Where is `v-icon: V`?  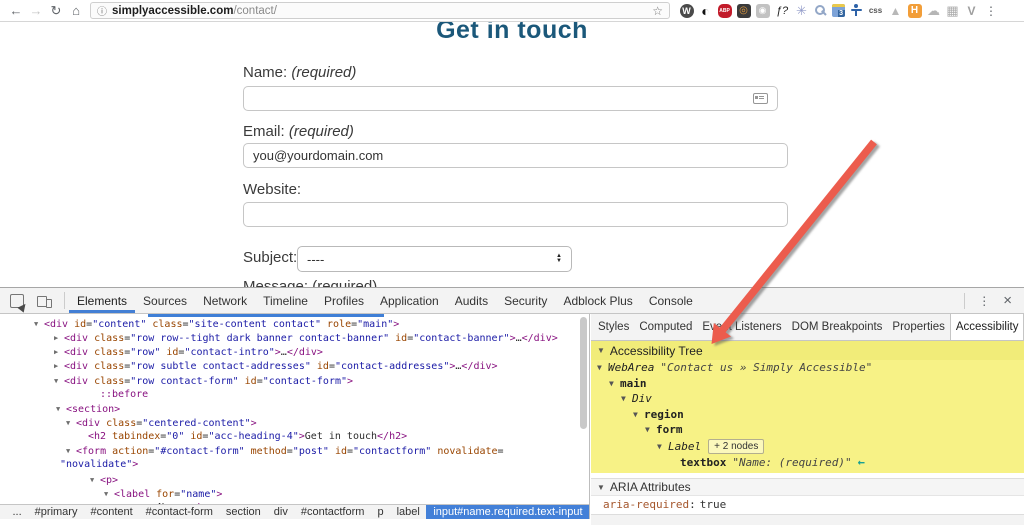
v-icon: V is located at coordinates (971, 10).